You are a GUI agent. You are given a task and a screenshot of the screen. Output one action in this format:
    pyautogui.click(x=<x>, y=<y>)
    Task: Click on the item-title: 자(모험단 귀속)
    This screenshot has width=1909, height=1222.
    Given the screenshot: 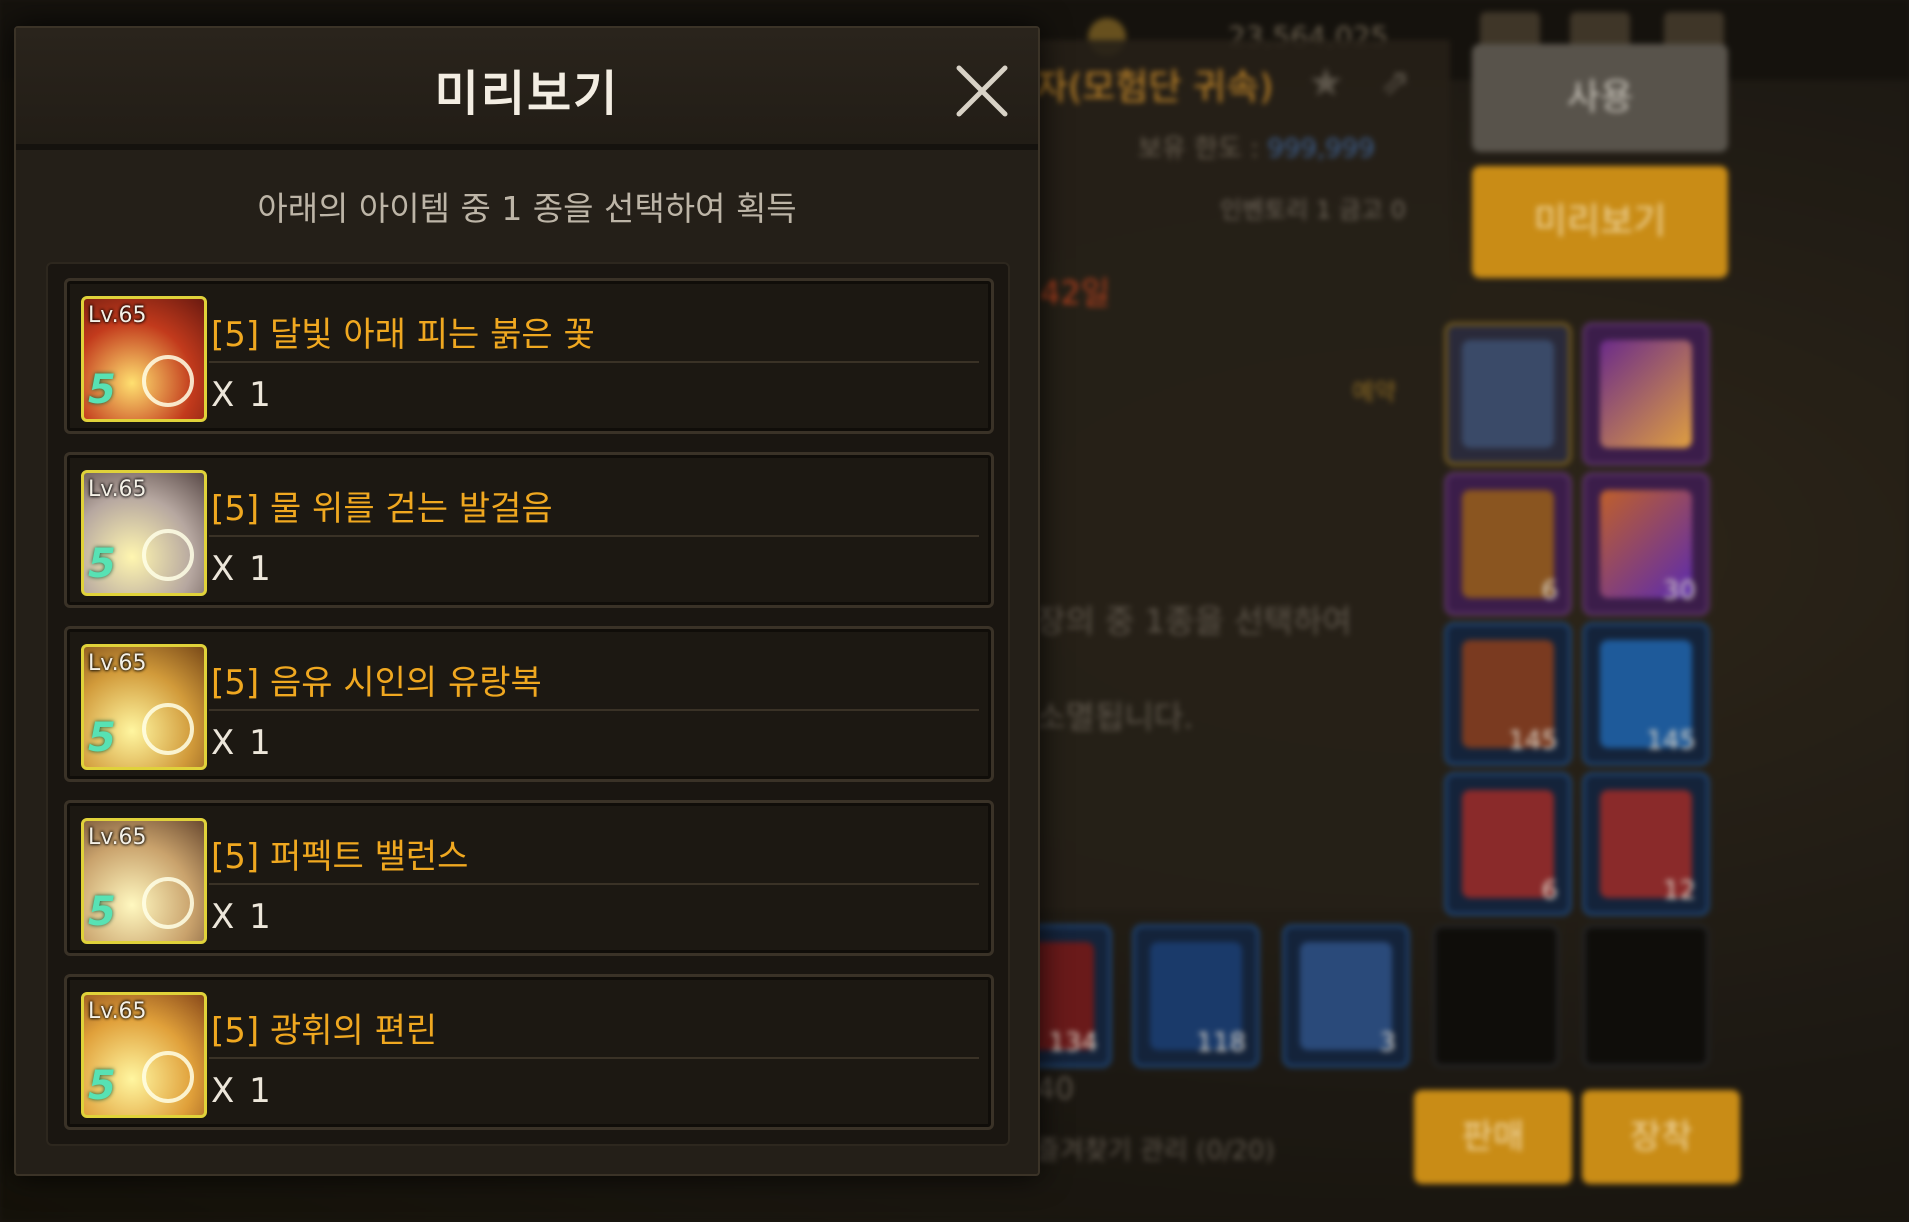 What is the action you would take?
    pyautogui.click(x=1154, y=87)
    